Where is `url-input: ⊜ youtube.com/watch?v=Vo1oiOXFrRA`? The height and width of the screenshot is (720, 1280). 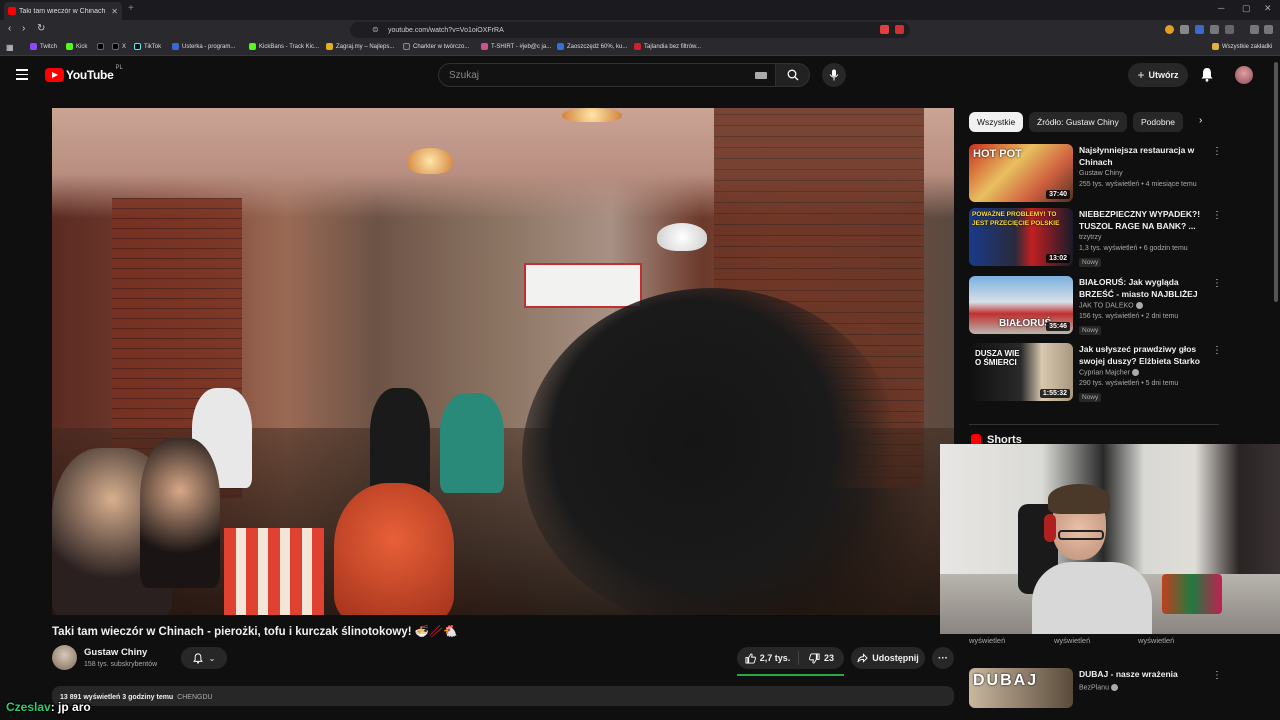
url-input: ⊜ youtube.com/watch?v=Vo1oiOXFrRA is located at coordinates (630, 30).